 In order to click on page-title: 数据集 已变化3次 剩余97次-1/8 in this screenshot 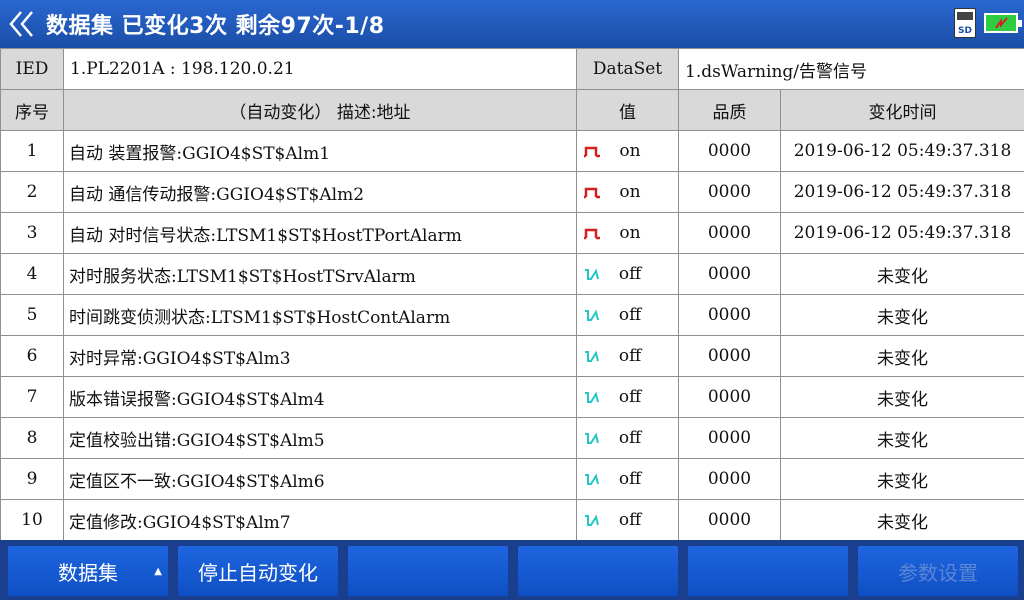, I will do `click(215, 26)`.